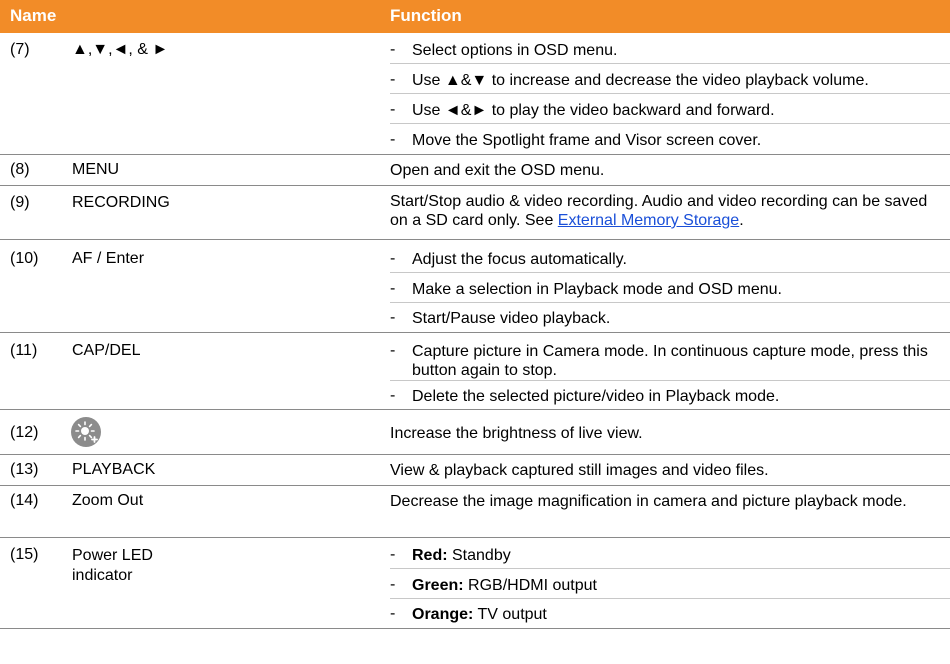 The width and height of the screenshot is (950, 664). I want to click on table-row: (8) MENU Open and exit the OSD menu., so click(475, 170).